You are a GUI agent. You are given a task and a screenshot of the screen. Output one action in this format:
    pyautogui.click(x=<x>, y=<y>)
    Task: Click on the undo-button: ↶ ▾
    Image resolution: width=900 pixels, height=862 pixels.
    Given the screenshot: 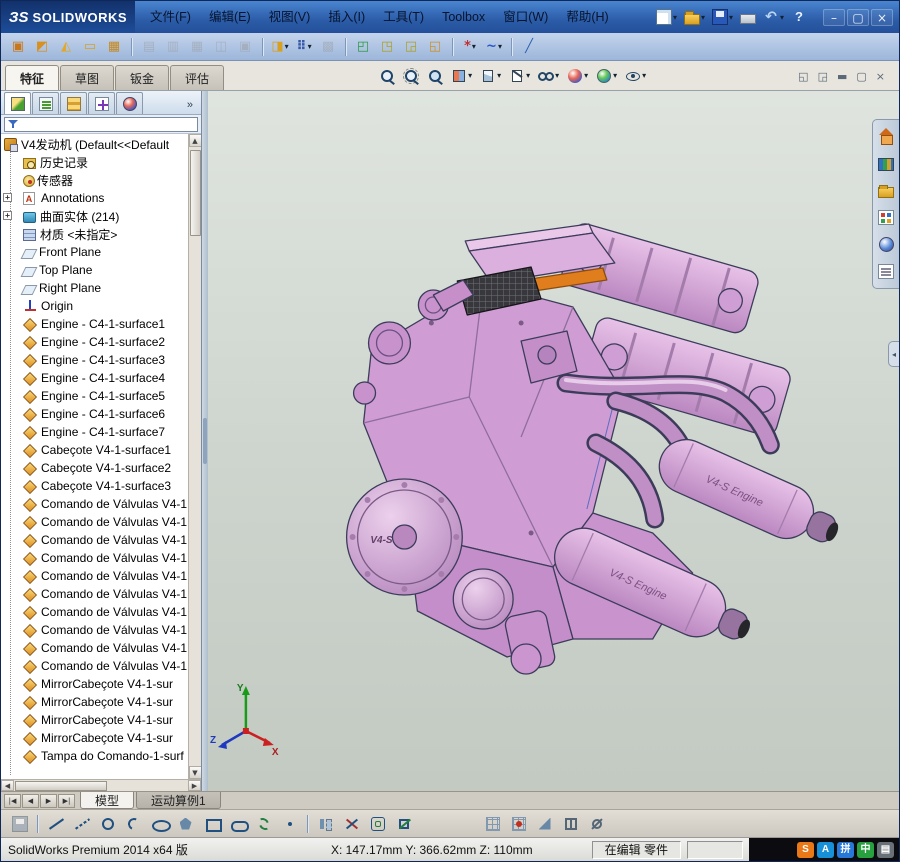 What is the action you would take?
    pyautogui.click(x=773, y=17)
    